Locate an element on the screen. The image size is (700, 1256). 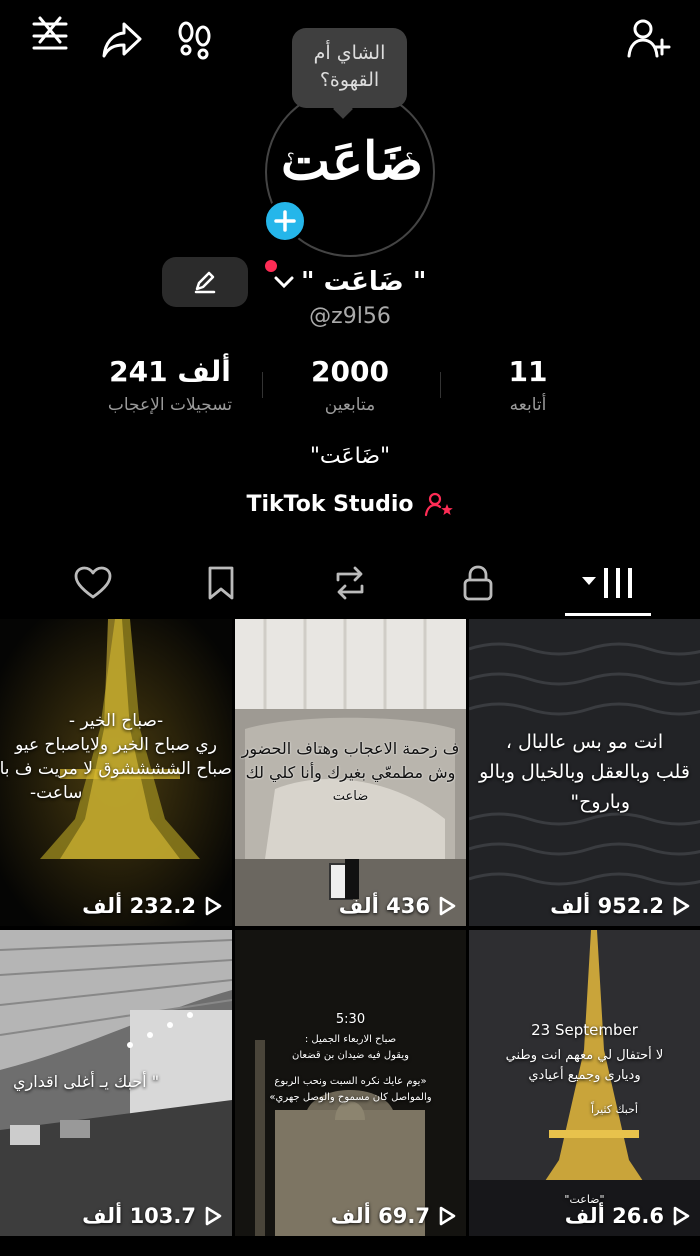
studio-label: TikTok Studio is located at coordinates (330, 504).